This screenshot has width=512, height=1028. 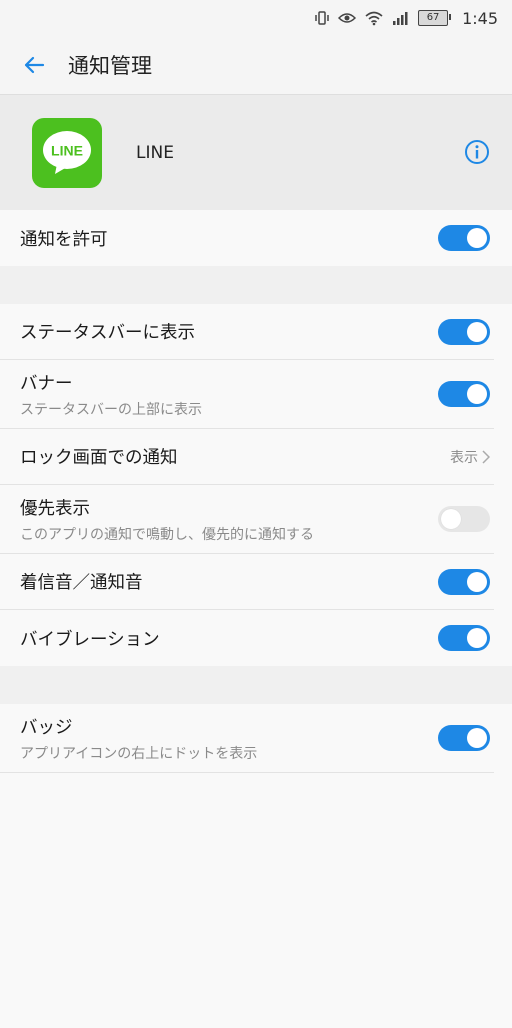 What do you see at coordinates (480, 18) in the screenshot?
I see `clock: 1:45` at bounding box center [480, 18].